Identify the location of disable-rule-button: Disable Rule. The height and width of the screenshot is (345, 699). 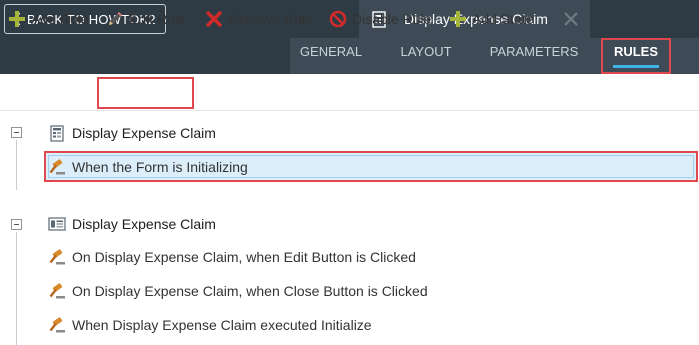
(380, 19).